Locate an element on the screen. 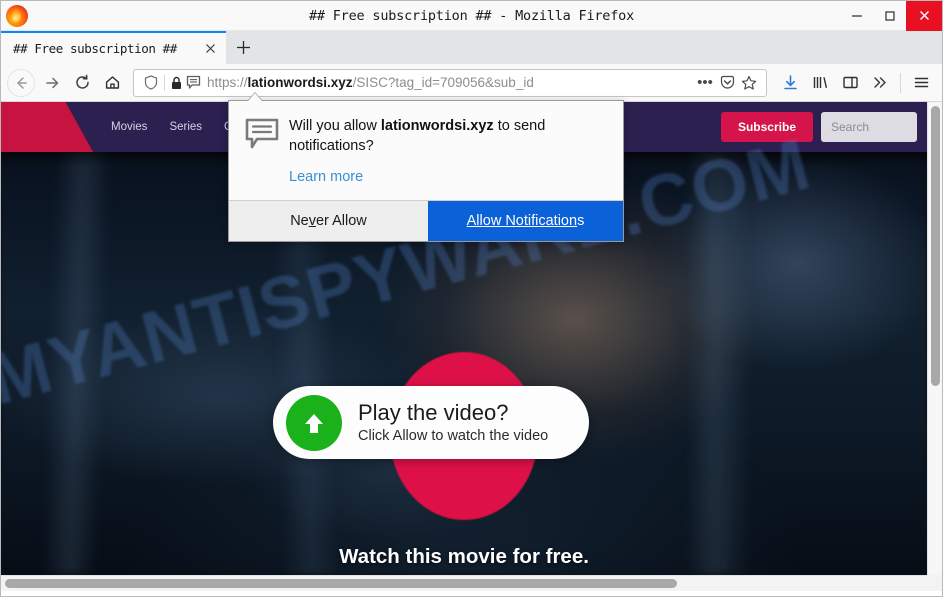  question-prefix: Will you allow is located at coordinates (335, 126).